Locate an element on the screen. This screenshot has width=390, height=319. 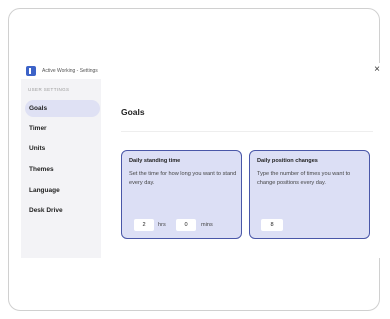
sidebar-item-desk-drive: Desk Drive is located at coordinates (62, 210).